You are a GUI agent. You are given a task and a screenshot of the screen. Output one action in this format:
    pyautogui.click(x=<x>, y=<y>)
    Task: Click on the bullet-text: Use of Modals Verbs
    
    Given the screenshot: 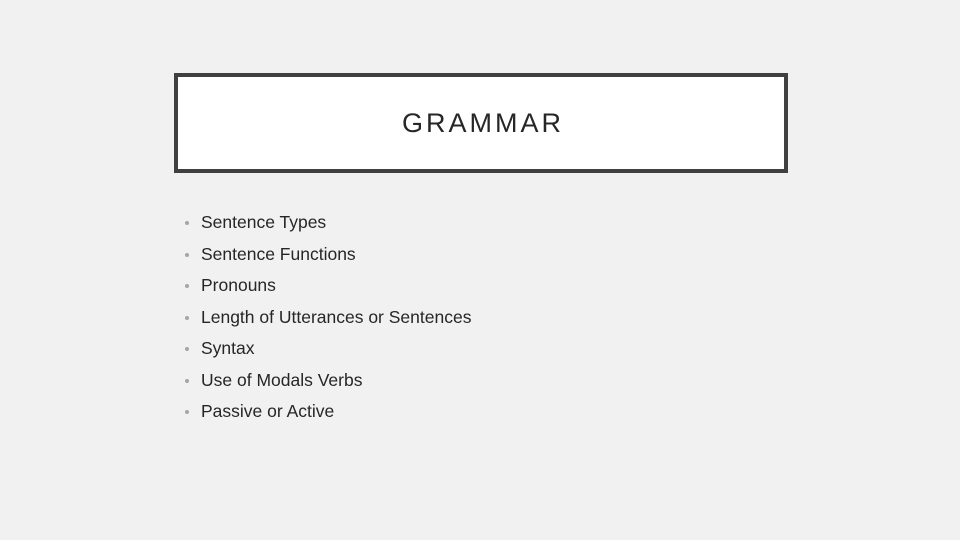 What is the action you would take?
    pyautogui.click(x=282, y=379)
    